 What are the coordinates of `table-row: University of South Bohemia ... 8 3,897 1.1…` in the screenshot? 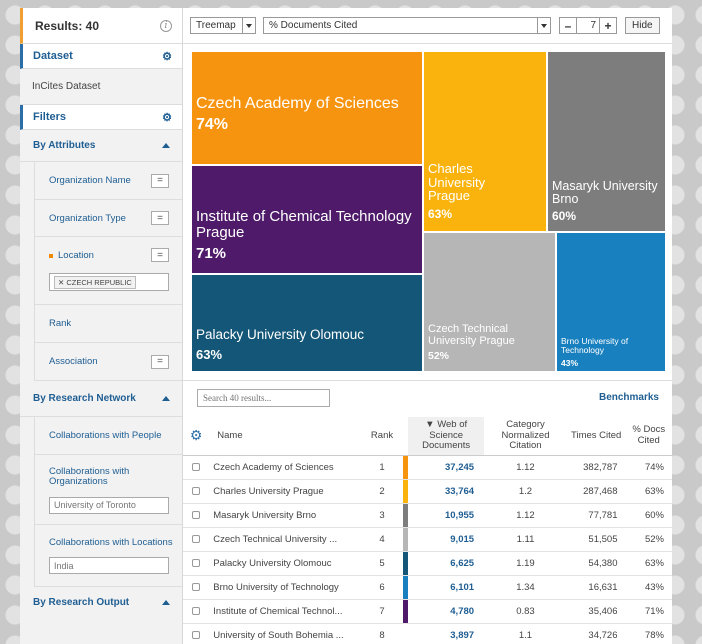 It's located at (427, 633).